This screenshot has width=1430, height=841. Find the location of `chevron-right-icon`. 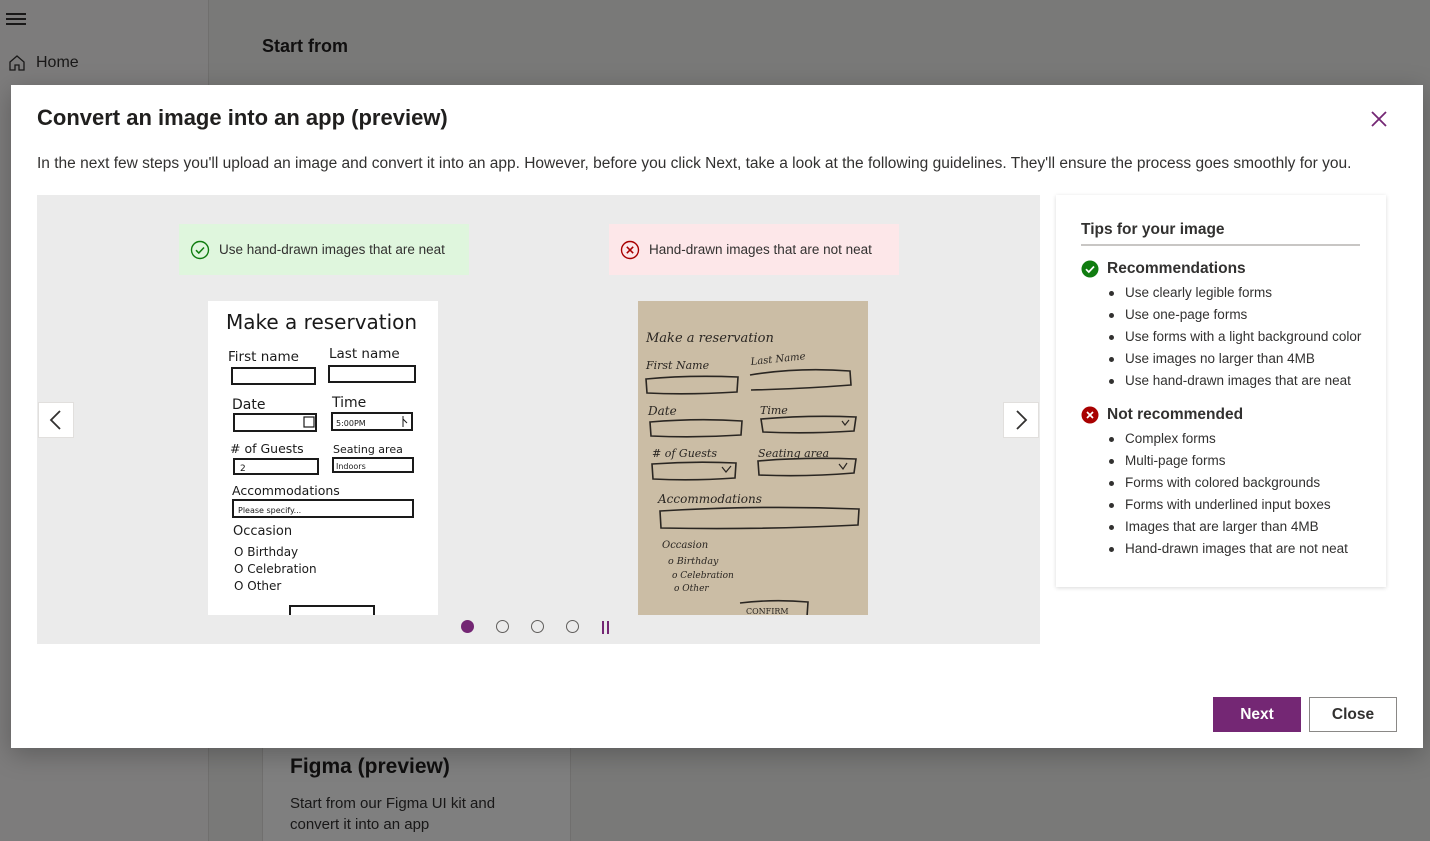

chevron-right-icon is located at coordinates (1022, 420).